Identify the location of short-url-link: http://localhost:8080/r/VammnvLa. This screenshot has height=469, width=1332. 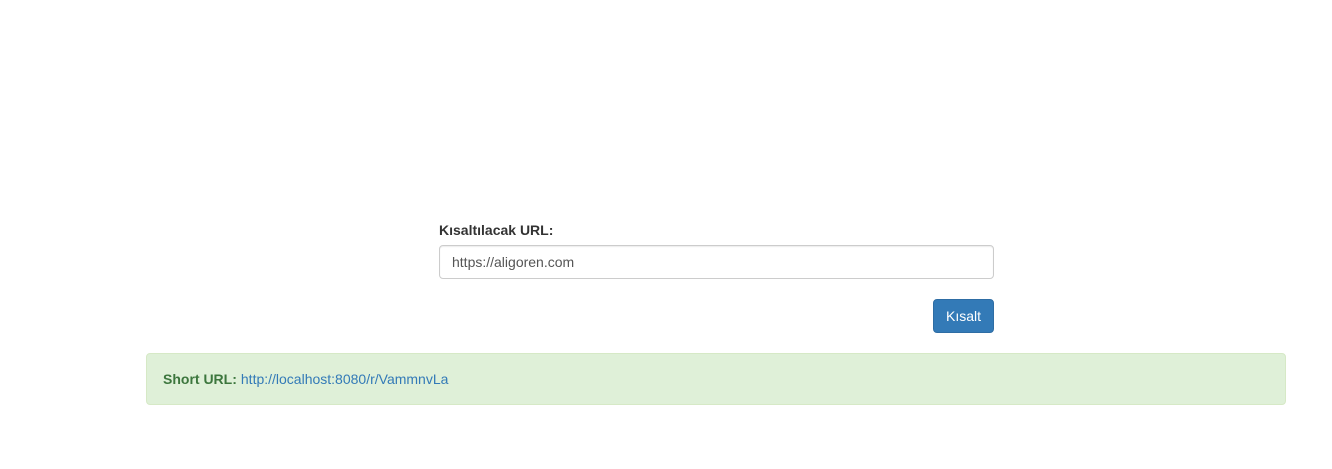
(345, 379).